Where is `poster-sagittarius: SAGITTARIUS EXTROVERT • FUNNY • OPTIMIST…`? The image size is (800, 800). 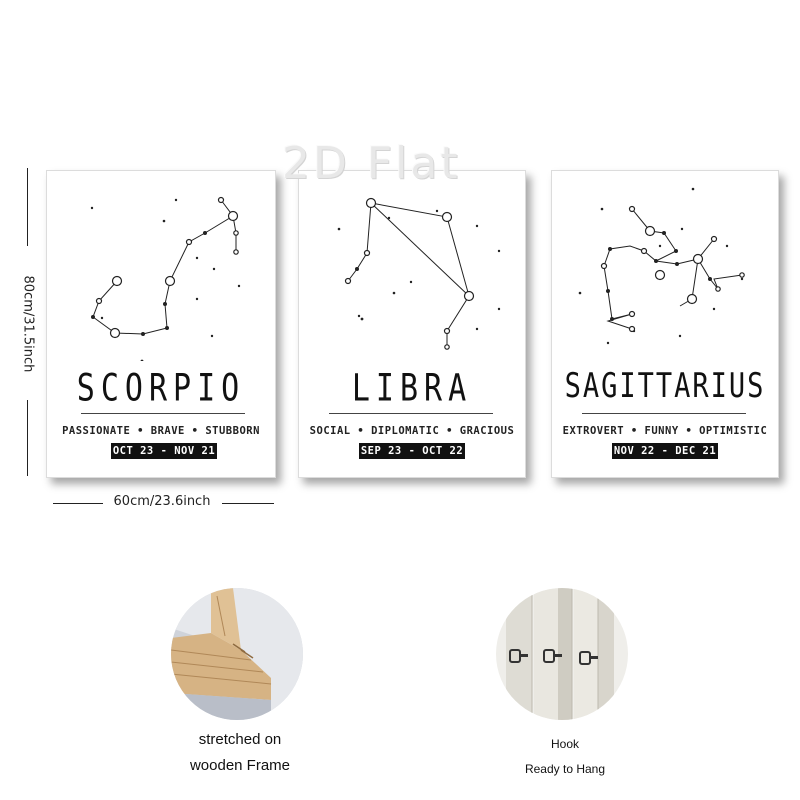 poster-sagittarius: SAGITTARIUS EXTROVERT • FUNNY • OPTIMIST… is located at coordinates (665, 324).